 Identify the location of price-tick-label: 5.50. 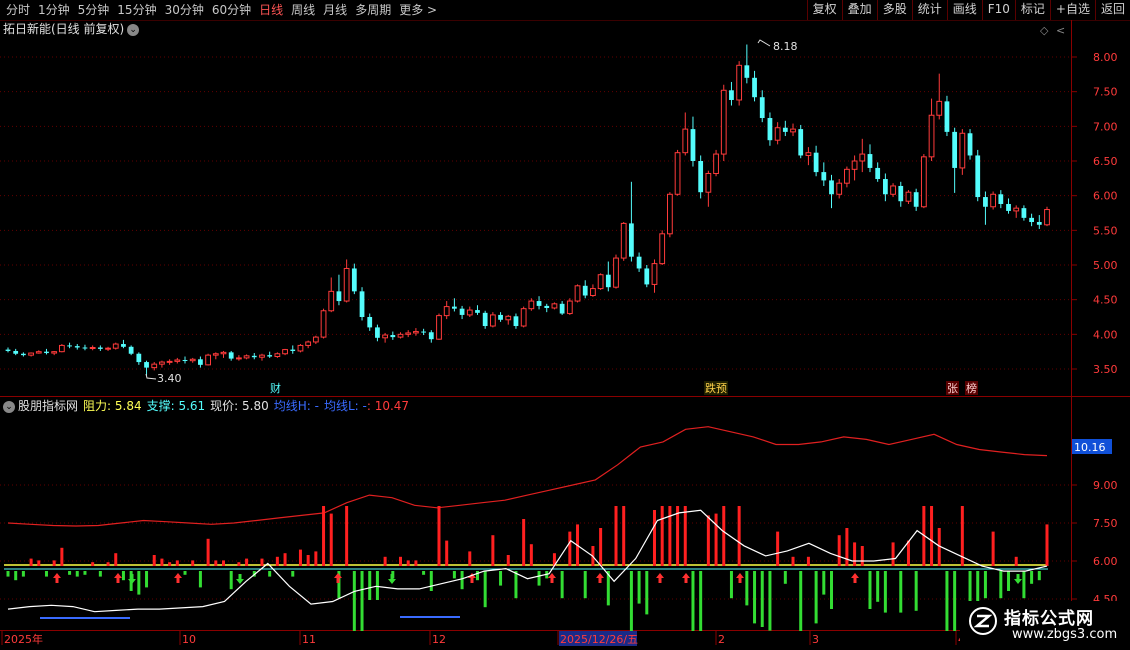
(1105, 230).